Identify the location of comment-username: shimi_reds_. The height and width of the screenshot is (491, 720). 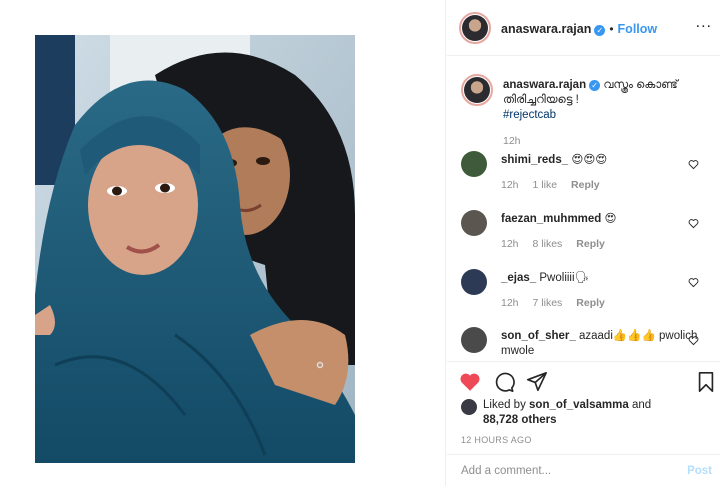
(534, 160).